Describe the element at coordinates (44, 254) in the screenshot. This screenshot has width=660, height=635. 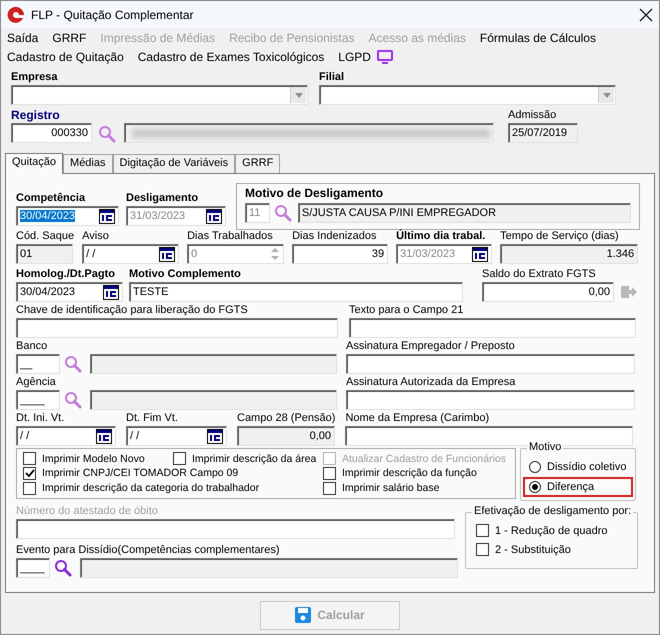
I see `text-field: 01` at that location.